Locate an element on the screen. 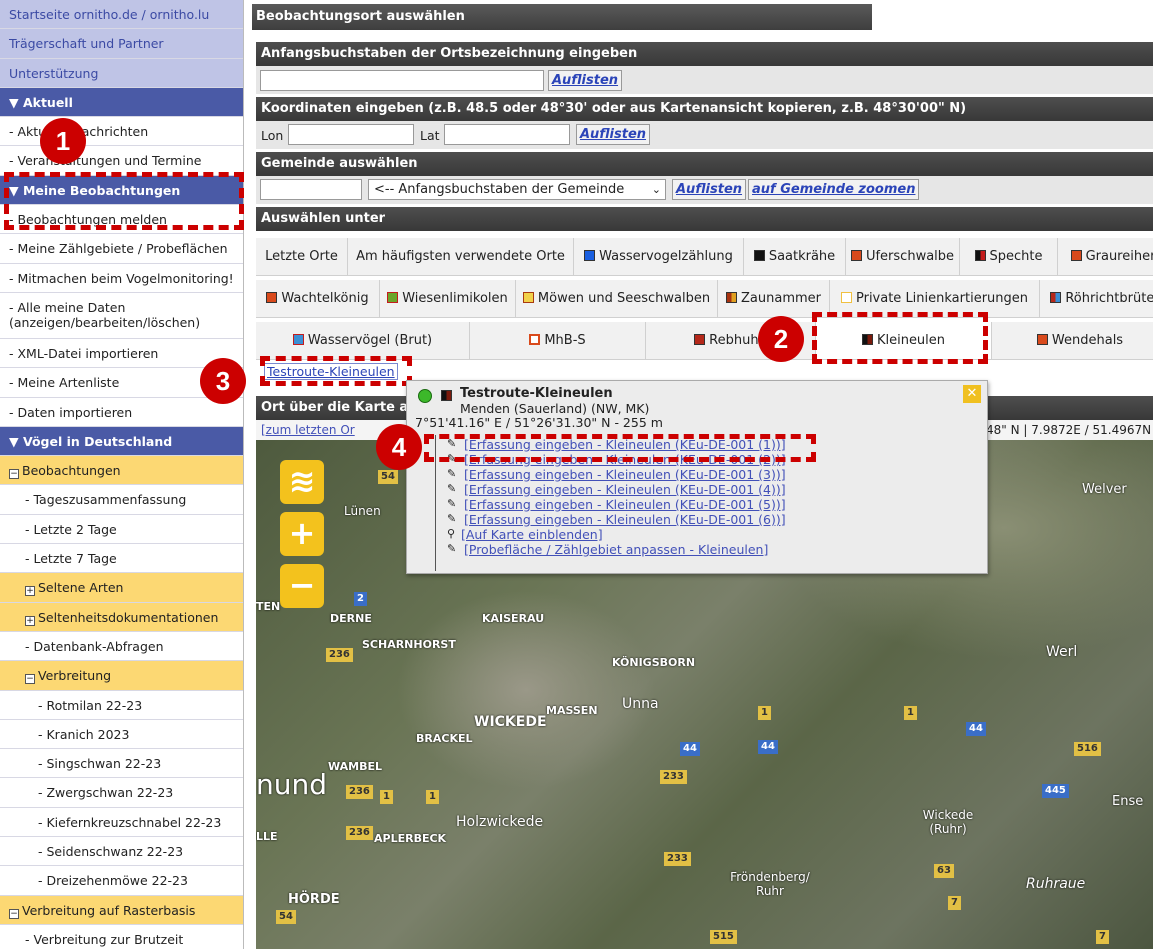  tab-haeufigste-orte: Am häufigsten verwendete Orte is located at coordinates (461, 256).